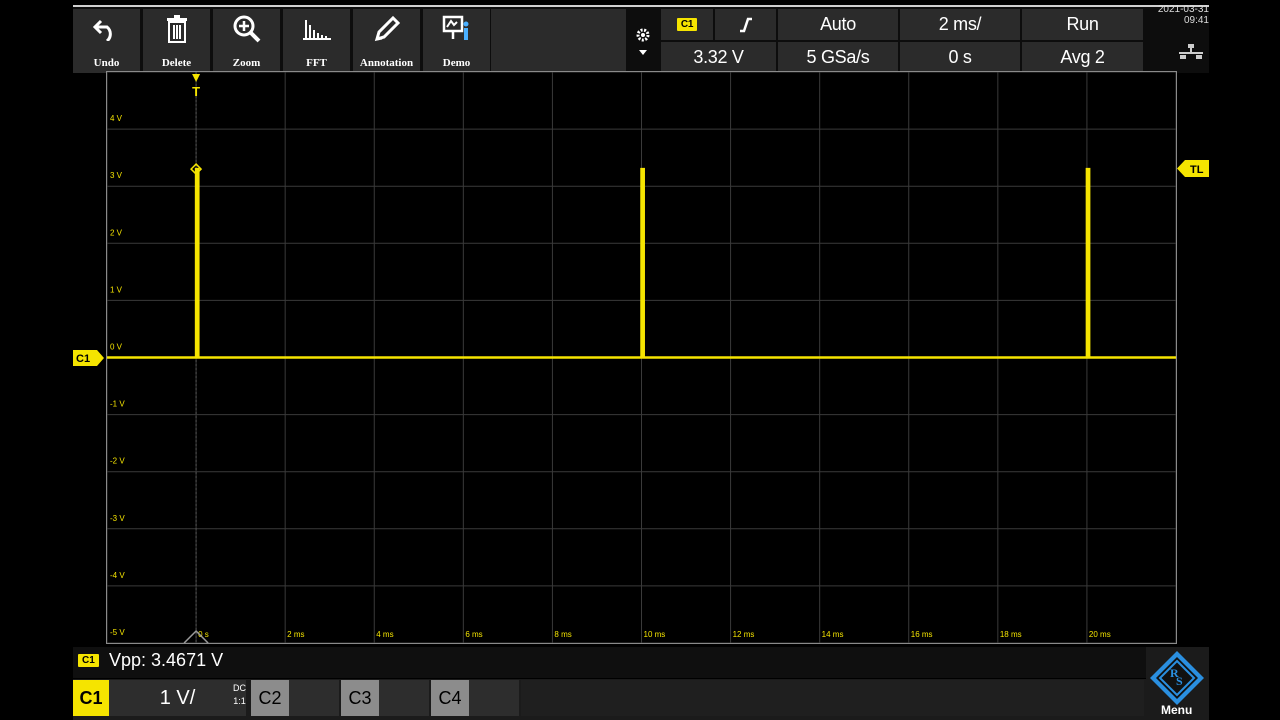 This screenshot has height=720, width=1280. What do you see at coordinates (246, 29) in the screenshot?
I see `zoom-icon` at bounding box center [246, 29].